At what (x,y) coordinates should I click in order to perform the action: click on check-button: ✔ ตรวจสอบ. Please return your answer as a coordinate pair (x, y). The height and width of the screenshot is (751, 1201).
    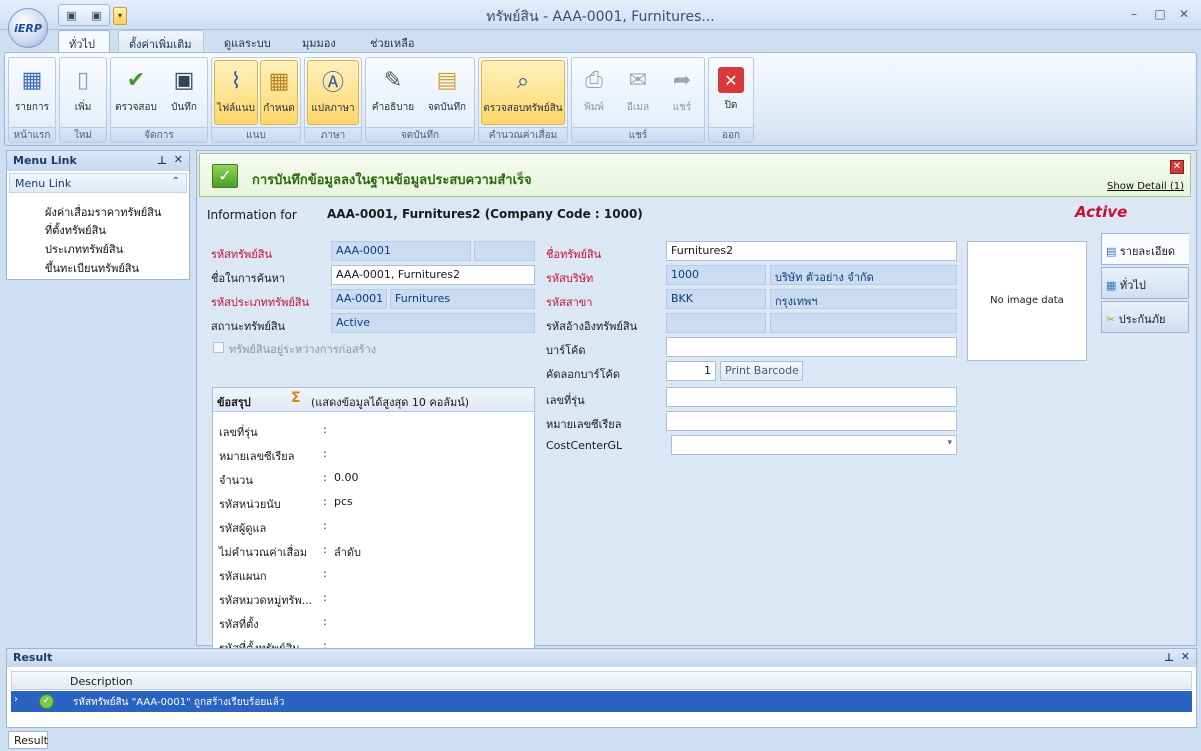
    Looking at the image, I should click on (136, 92).